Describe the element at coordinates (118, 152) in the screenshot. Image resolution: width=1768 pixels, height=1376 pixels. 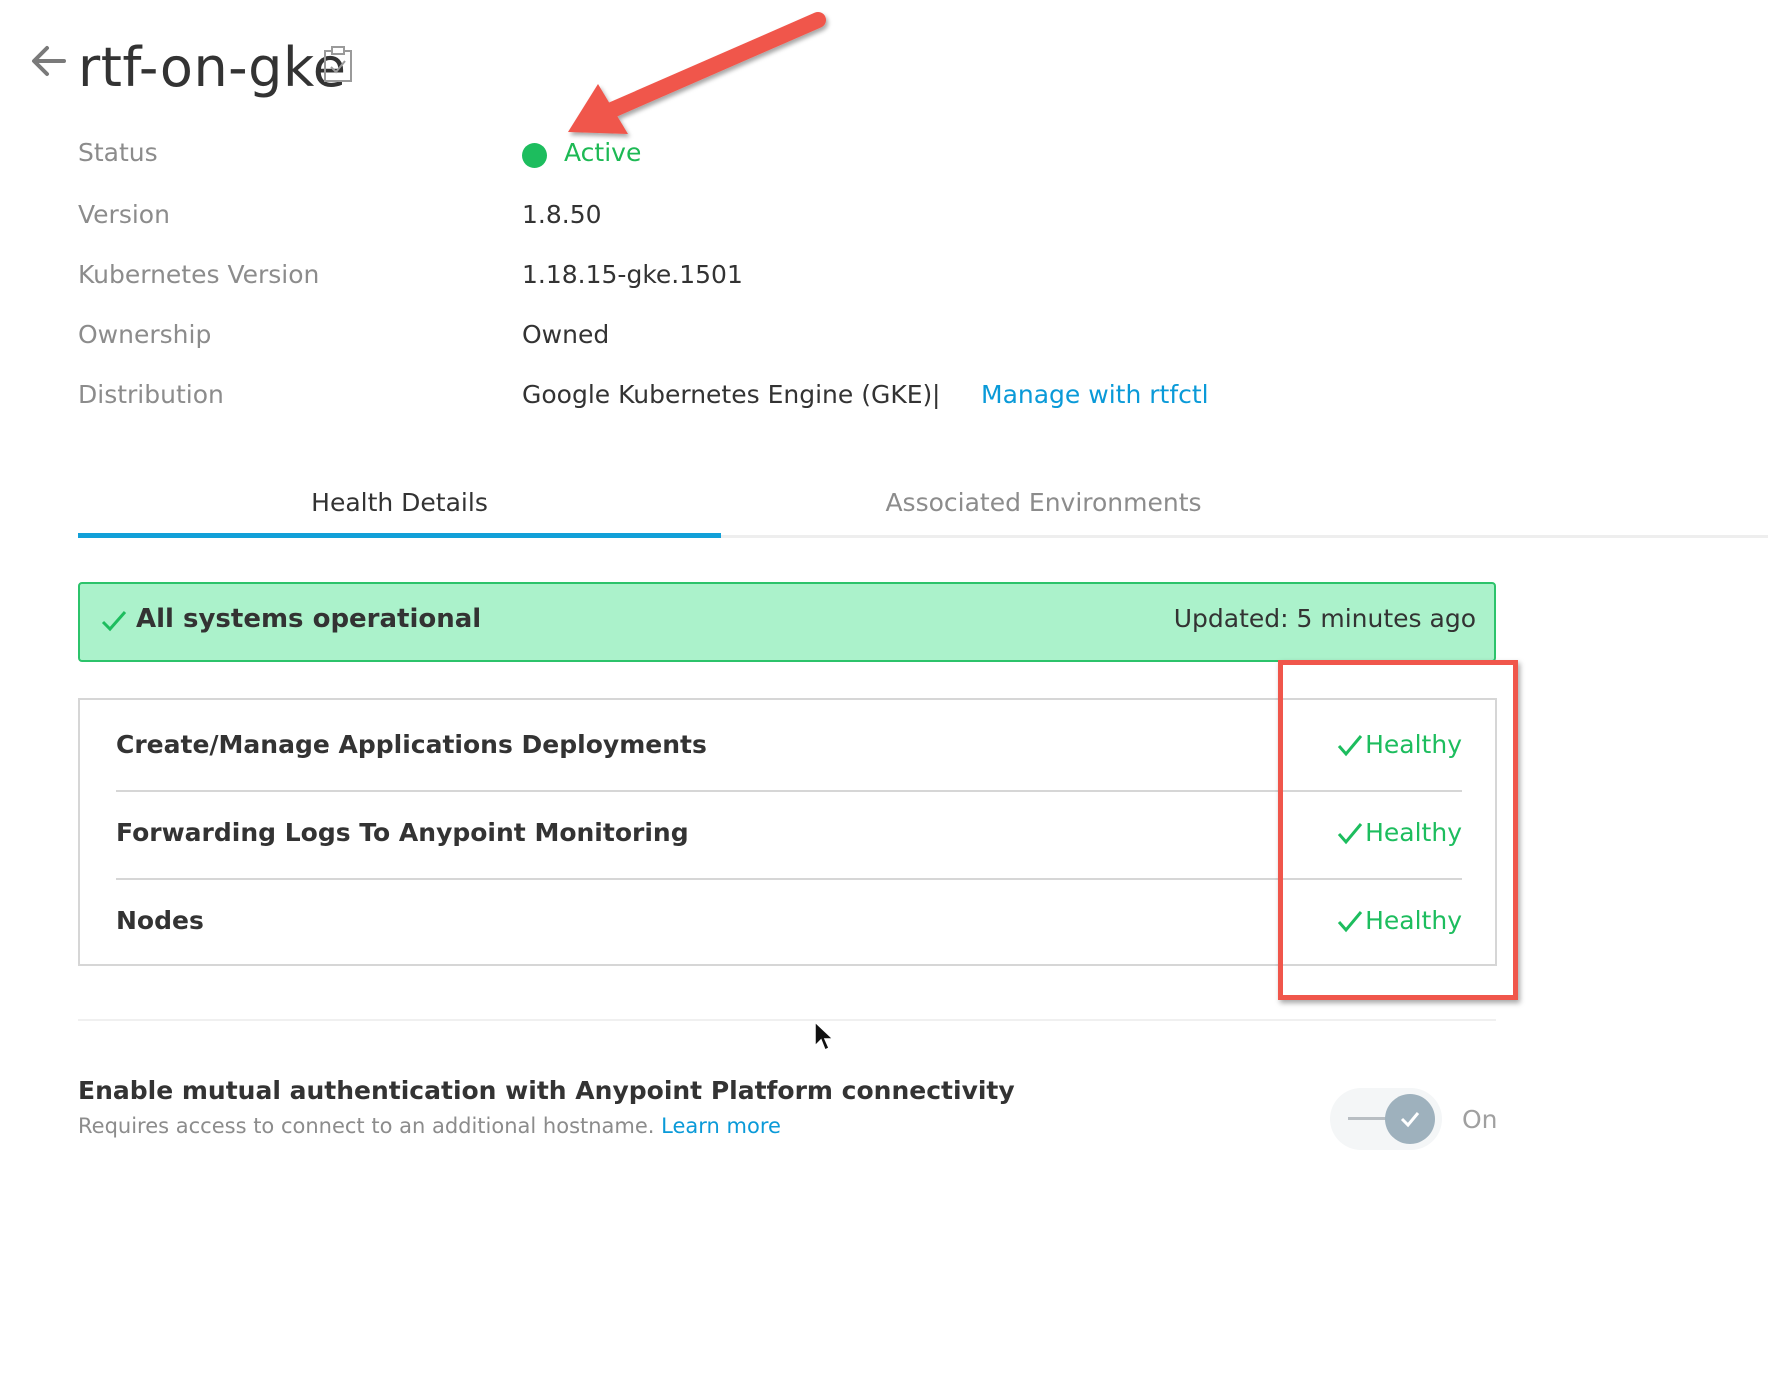
I see `status-label: Status` at that location.